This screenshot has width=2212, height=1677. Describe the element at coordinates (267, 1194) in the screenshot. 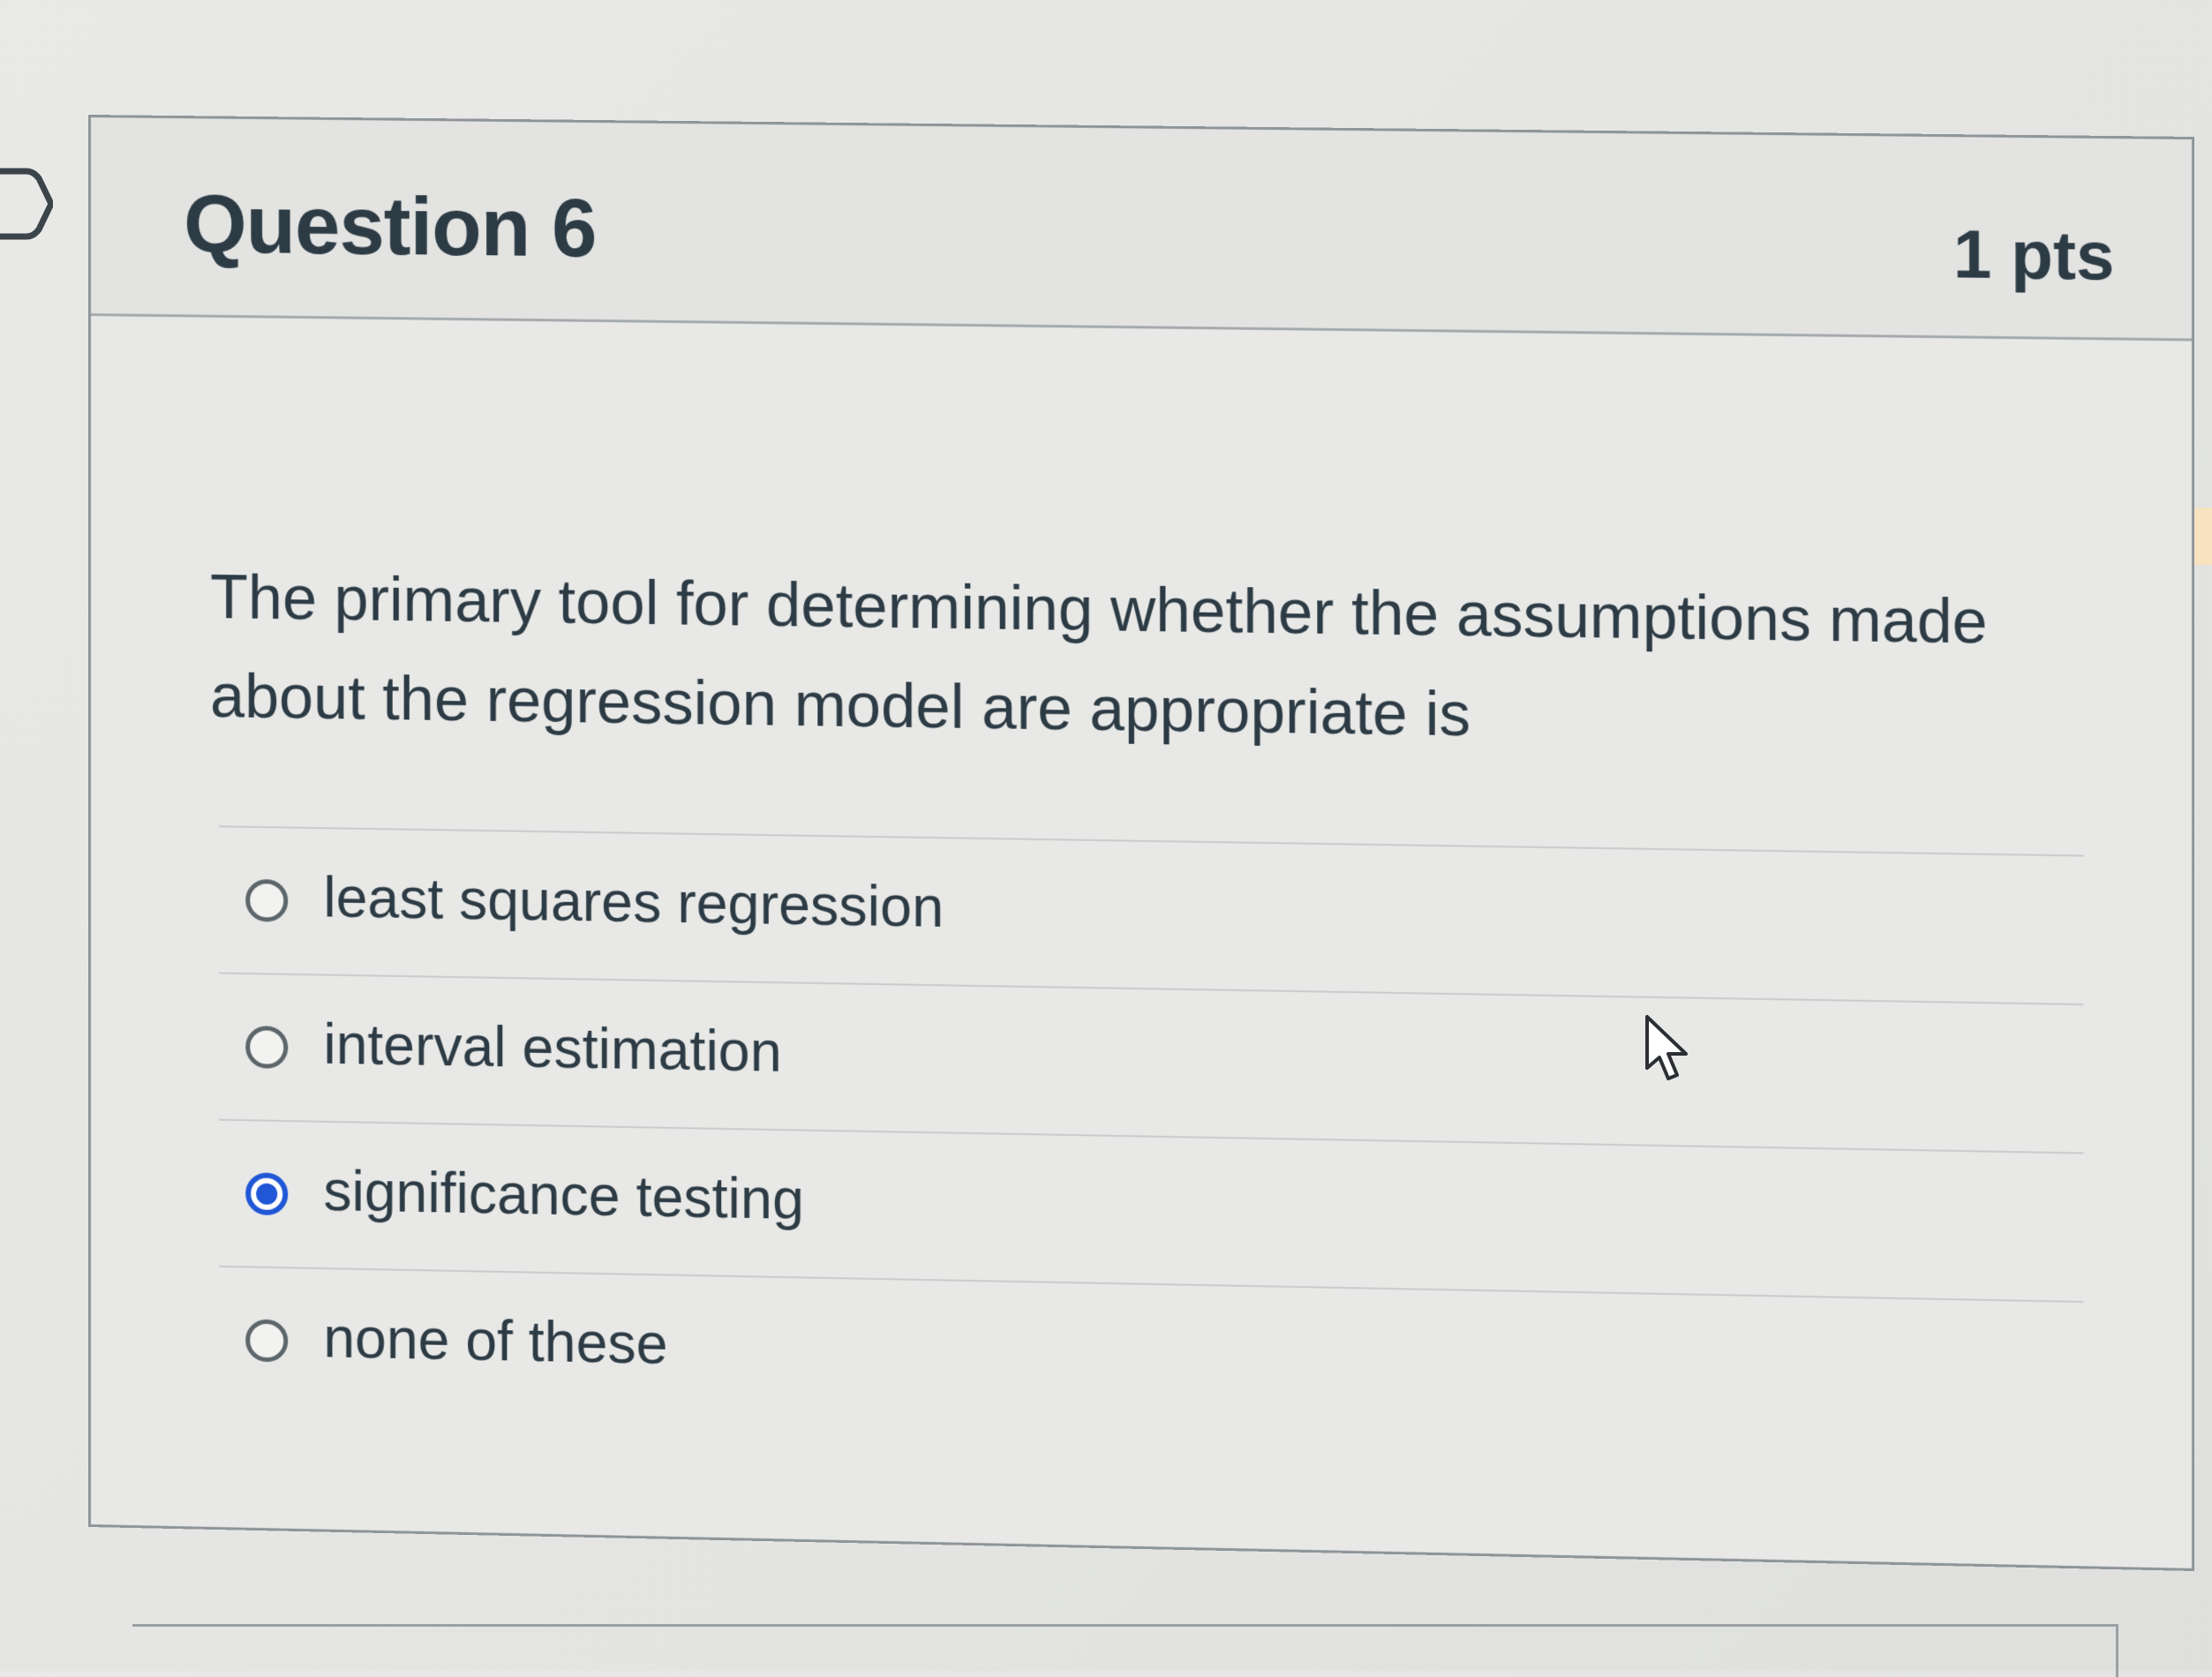

I see `radio-button-selected` at that location.